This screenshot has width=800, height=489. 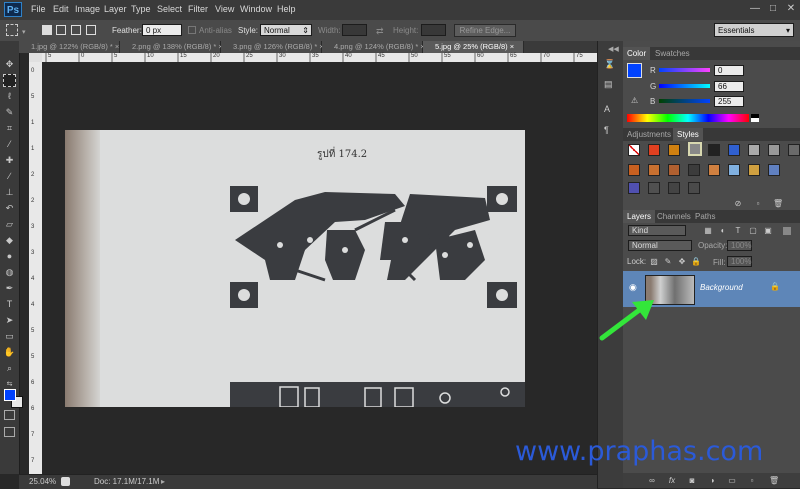 I want to click on delete-layer-icon: 🗑, so click(x=774, y=481).